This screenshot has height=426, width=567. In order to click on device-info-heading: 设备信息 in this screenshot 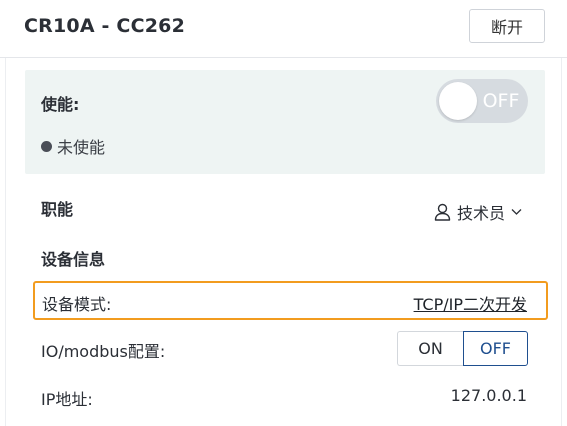, I will do `click(73, 259)`.